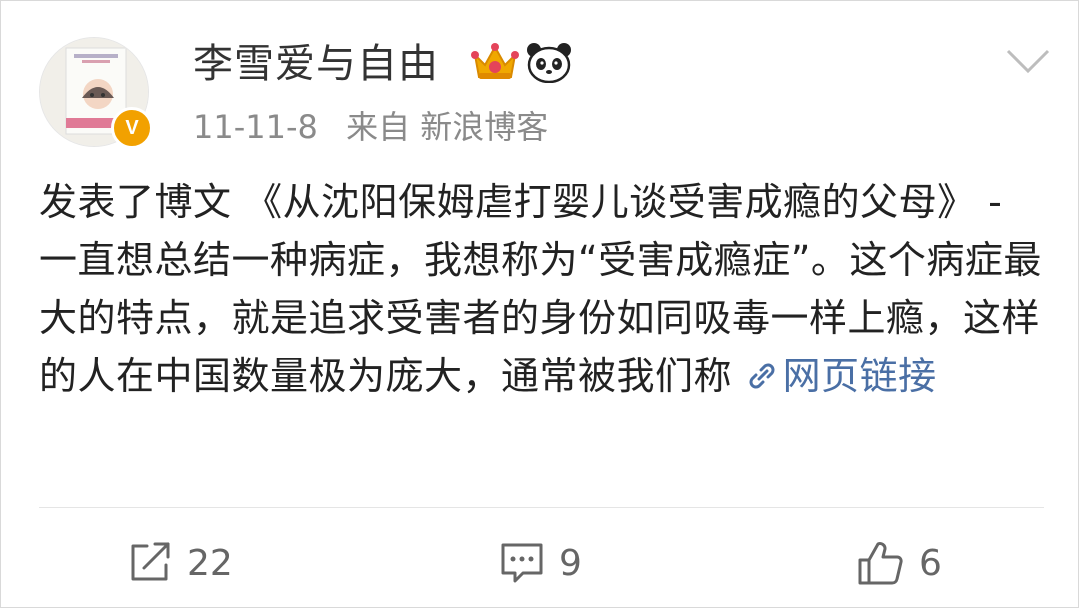  Describe the element at coordinates (378, 127) in the screenshot. I see `source-label: 来自` at that location.